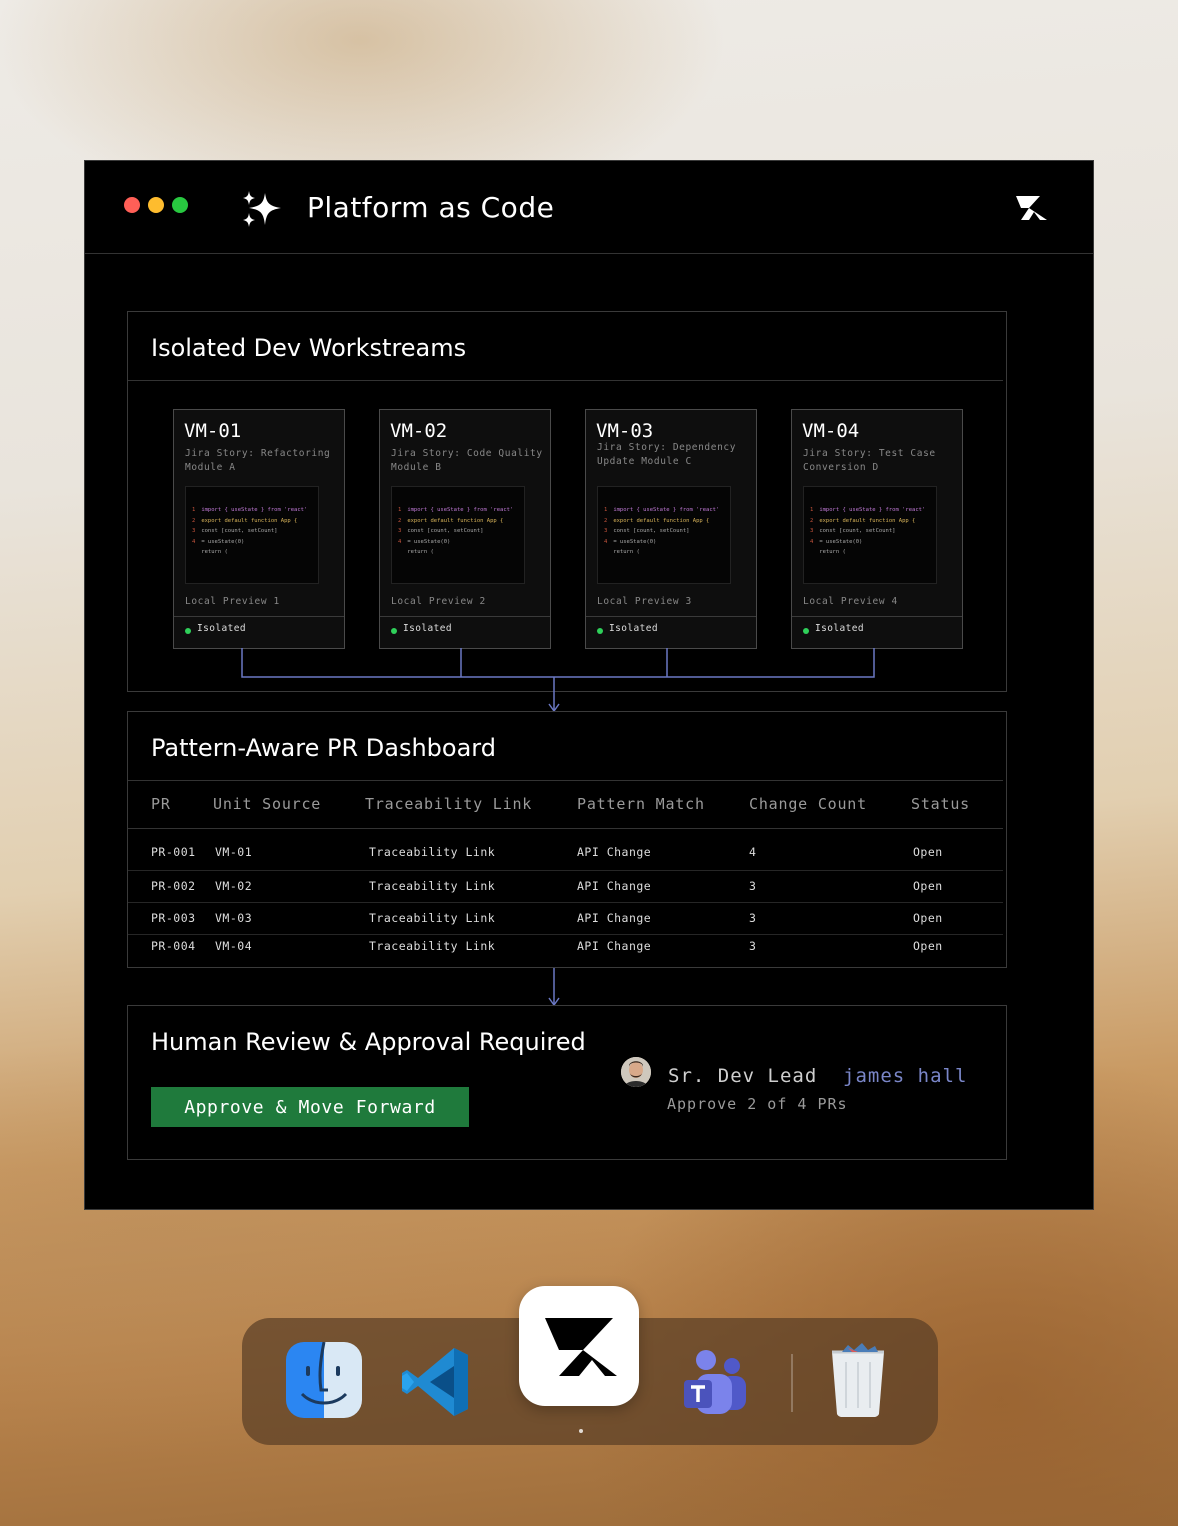 This screenshot has height=1526, width=1178. Describe the element at coordinates (267, 804) in the screenshot. I see `column-header-unit-source: Unit Source` at that location.